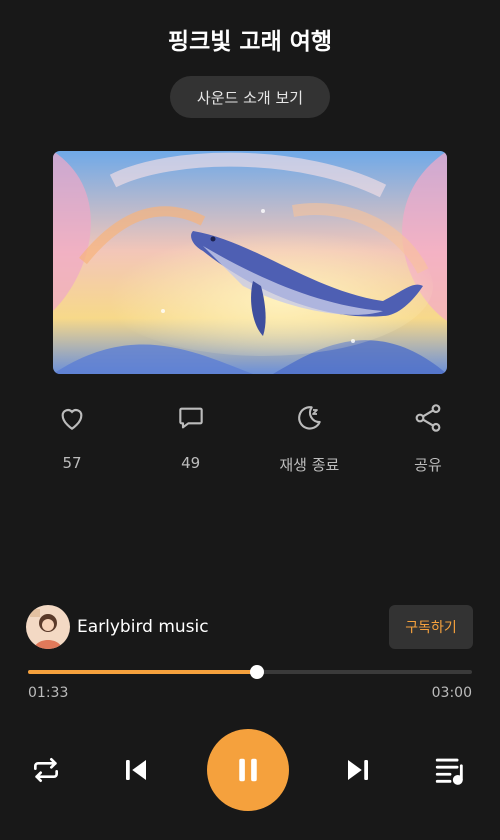 The width and height of the screenshot is (500, 840). Describe the element at coordinates (250, 42) in the screenshot. I see `track-title: 핑크빛 고래 여행` at that location.